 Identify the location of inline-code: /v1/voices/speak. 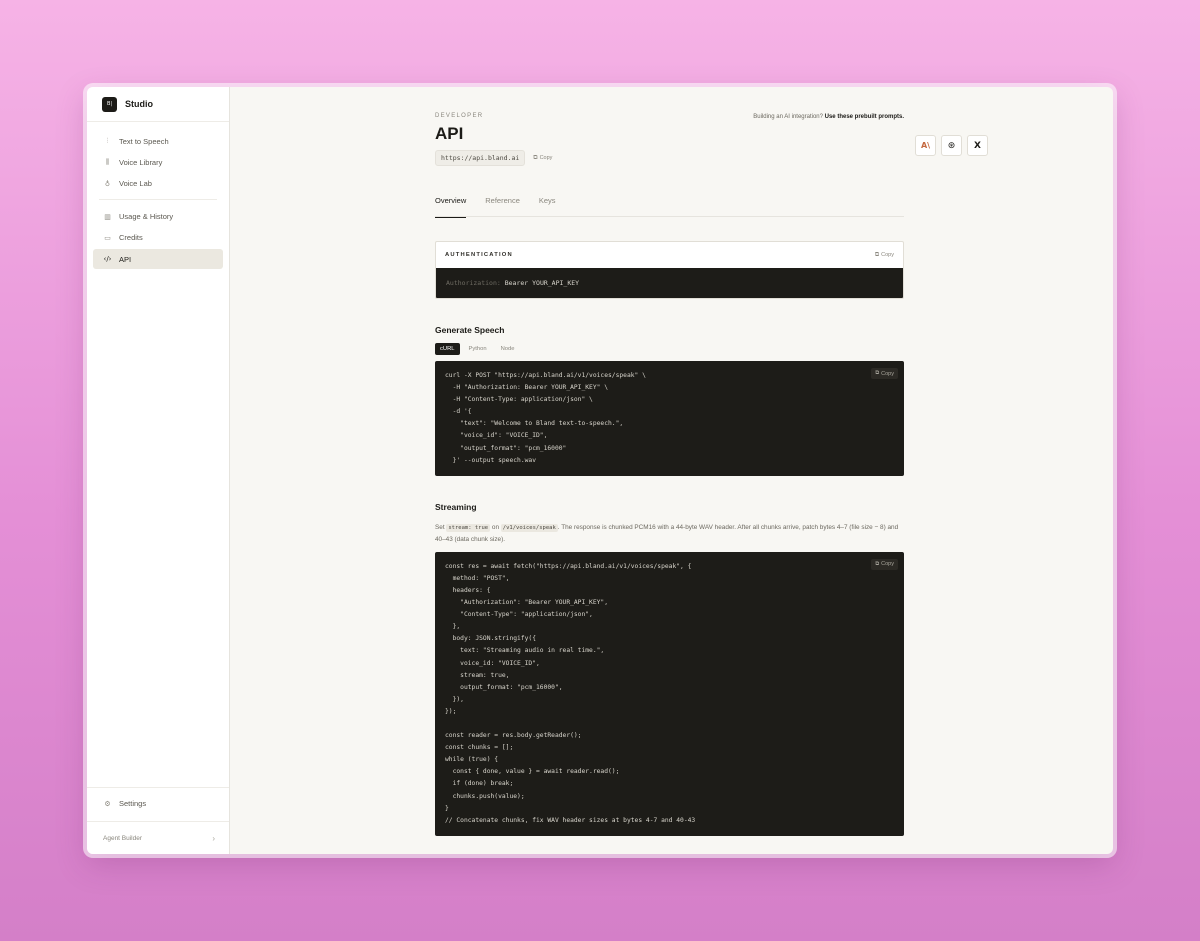
(529, 527).